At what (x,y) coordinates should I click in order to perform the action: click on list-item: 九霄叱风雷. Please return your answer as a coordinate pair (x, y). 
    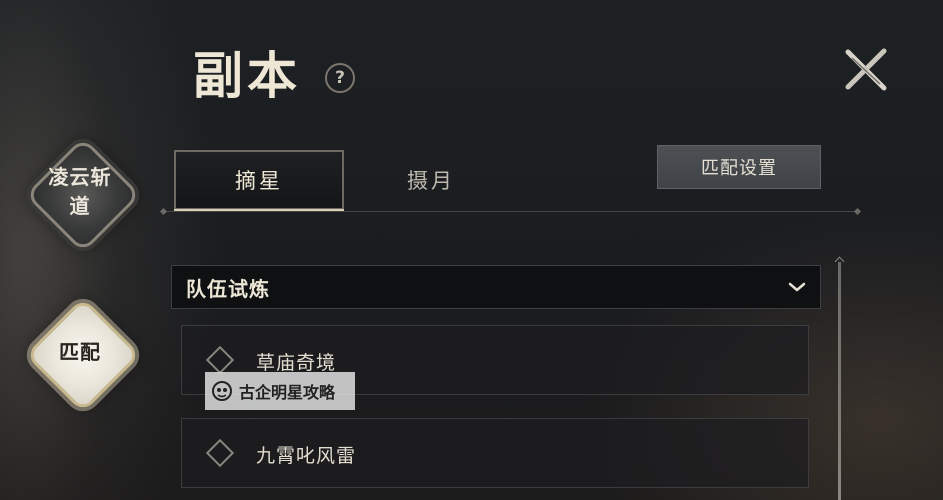
    Looking at the image, I should click on (495, 453).